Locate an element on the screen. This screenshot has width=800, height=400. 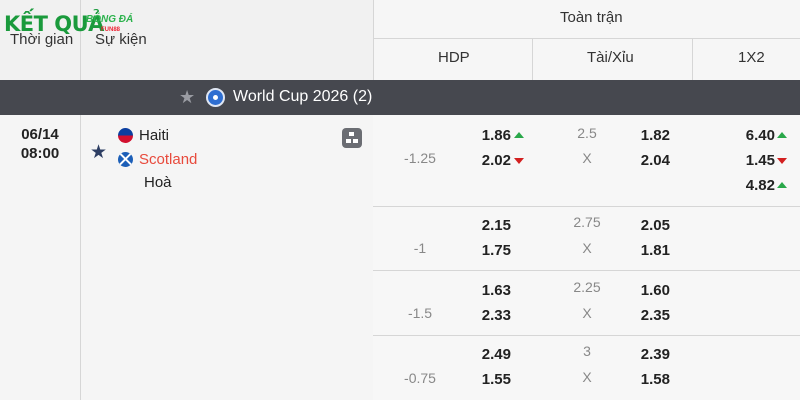
hdp-line: -0.75 is located at coordinates (420, 378).